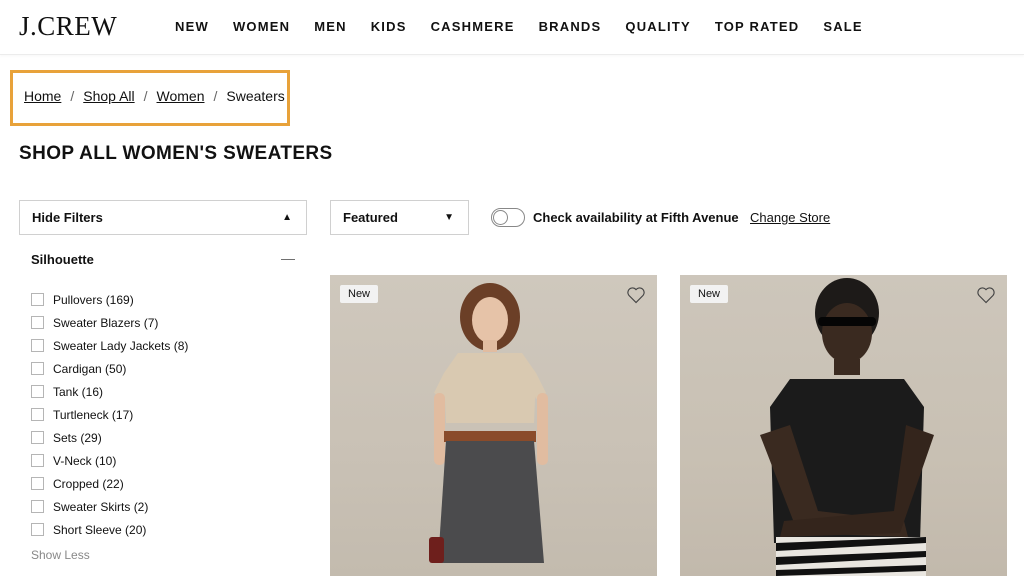 This screenshot has height=576, width=1024. What do you see at coordinates (77, 437) in the screenshot?
I see `filter-option-label: Sets (29)` at bounding box center [77, 437].